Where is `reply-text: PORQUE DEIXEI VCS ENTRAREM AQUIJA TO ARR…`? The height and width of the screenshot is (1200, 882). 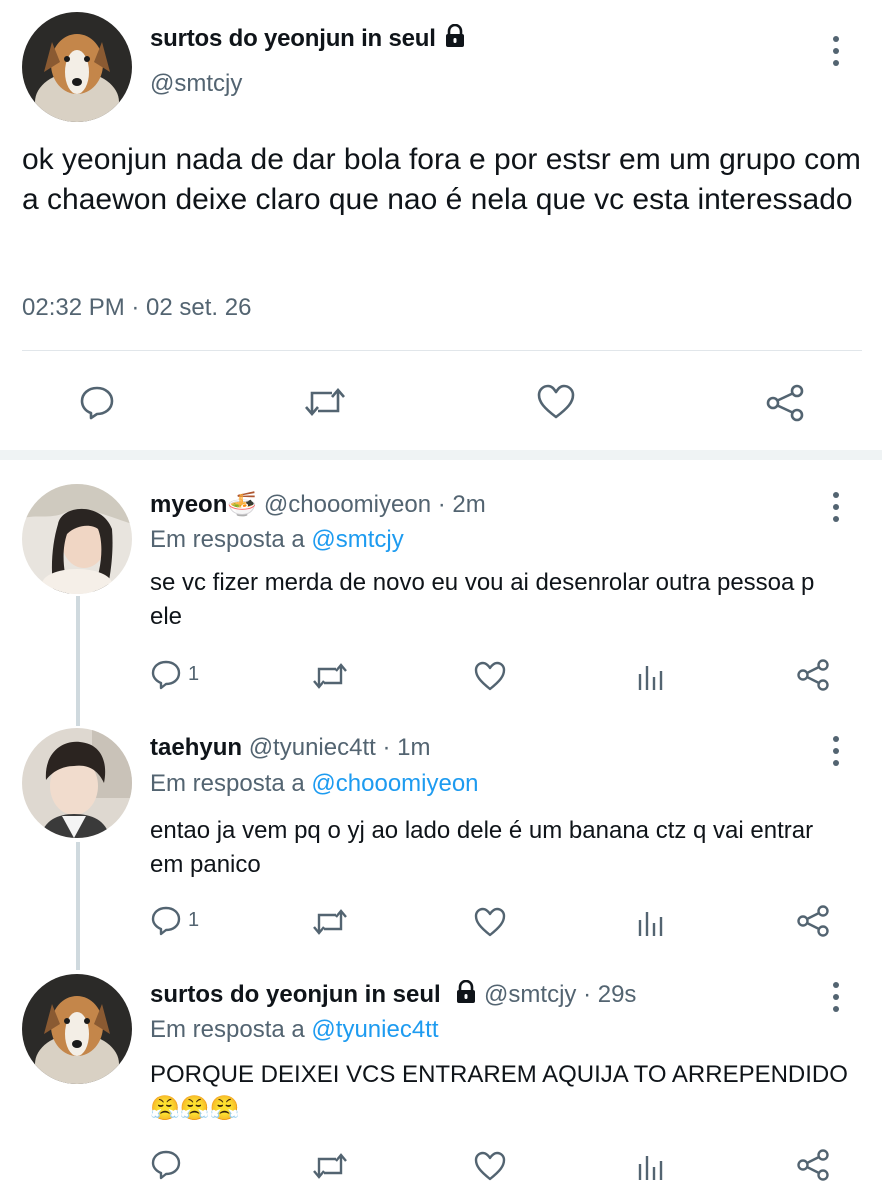 reply-text: PORQUE DEIXEI VCS ENTRAREM AQUIJA TO ARR… is located at coordinates (499, 1091).